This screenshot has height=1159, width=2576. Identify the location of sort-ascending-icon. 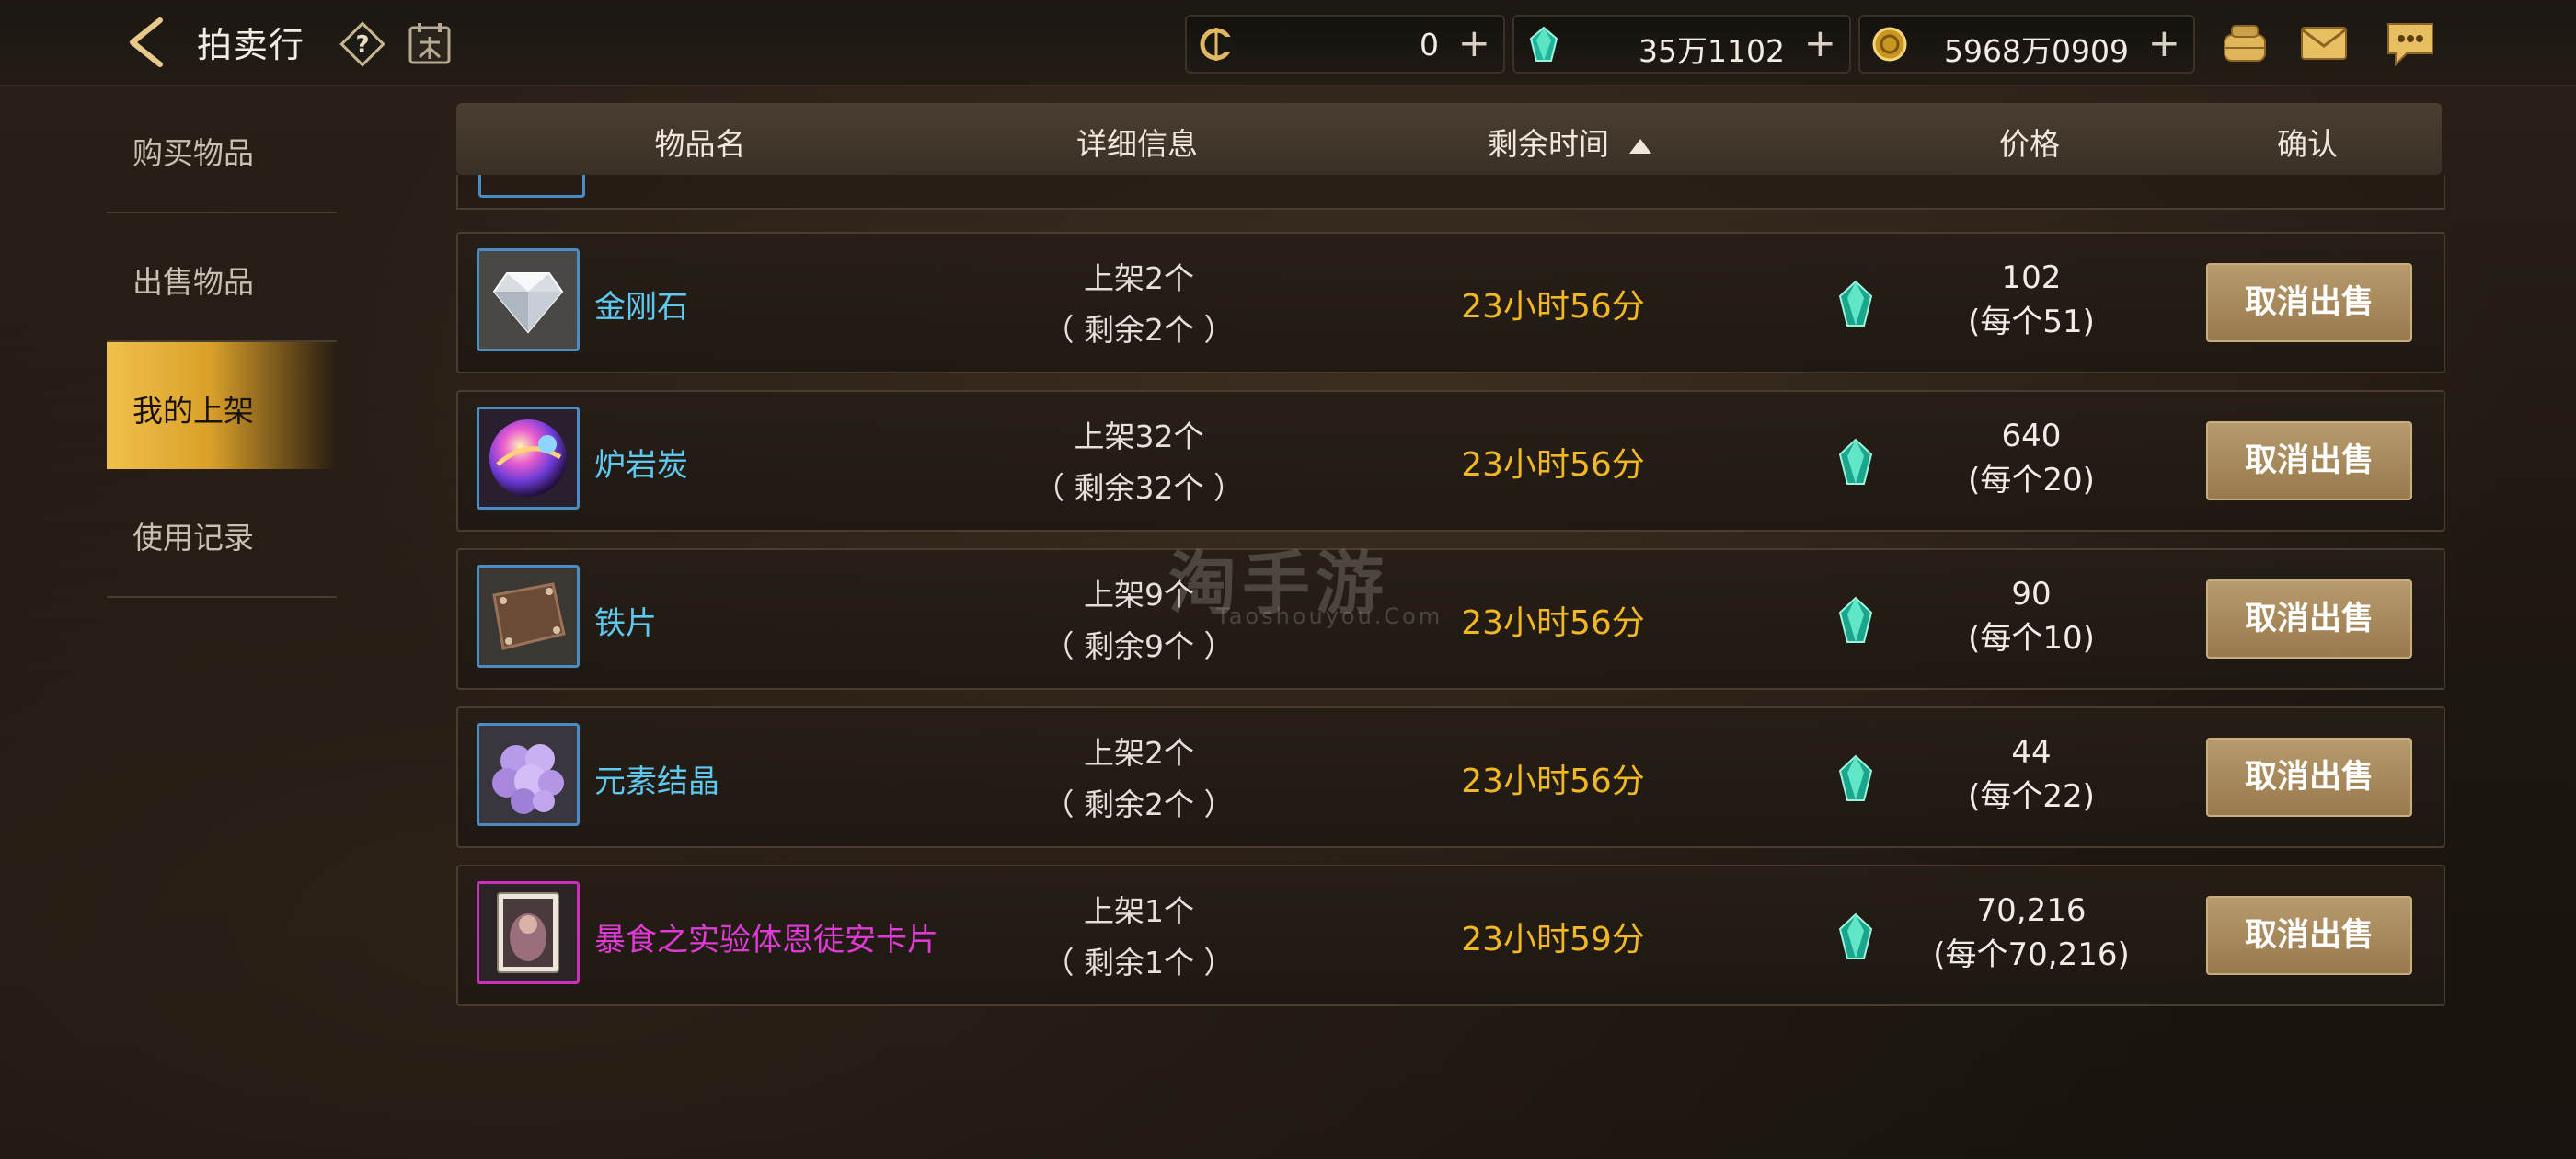
(1640, 146).